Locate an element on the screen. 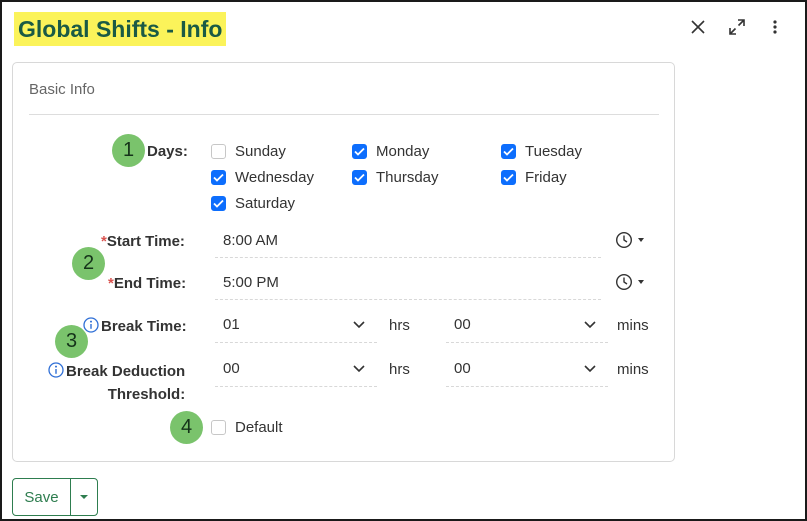 Image resolution: width=807 pixels, height=521 pixels. day-checkbox-monday: Monday is located at coordinates (390, 151).